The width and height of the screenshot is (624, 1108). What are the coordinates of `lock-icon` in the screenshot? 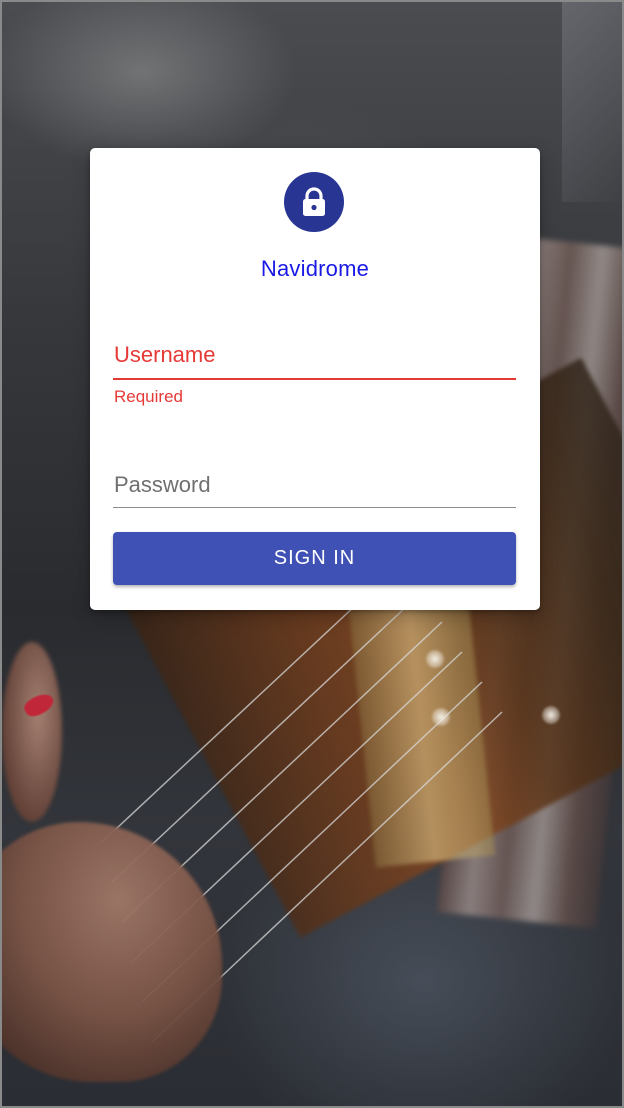 It's located at (314, 201).